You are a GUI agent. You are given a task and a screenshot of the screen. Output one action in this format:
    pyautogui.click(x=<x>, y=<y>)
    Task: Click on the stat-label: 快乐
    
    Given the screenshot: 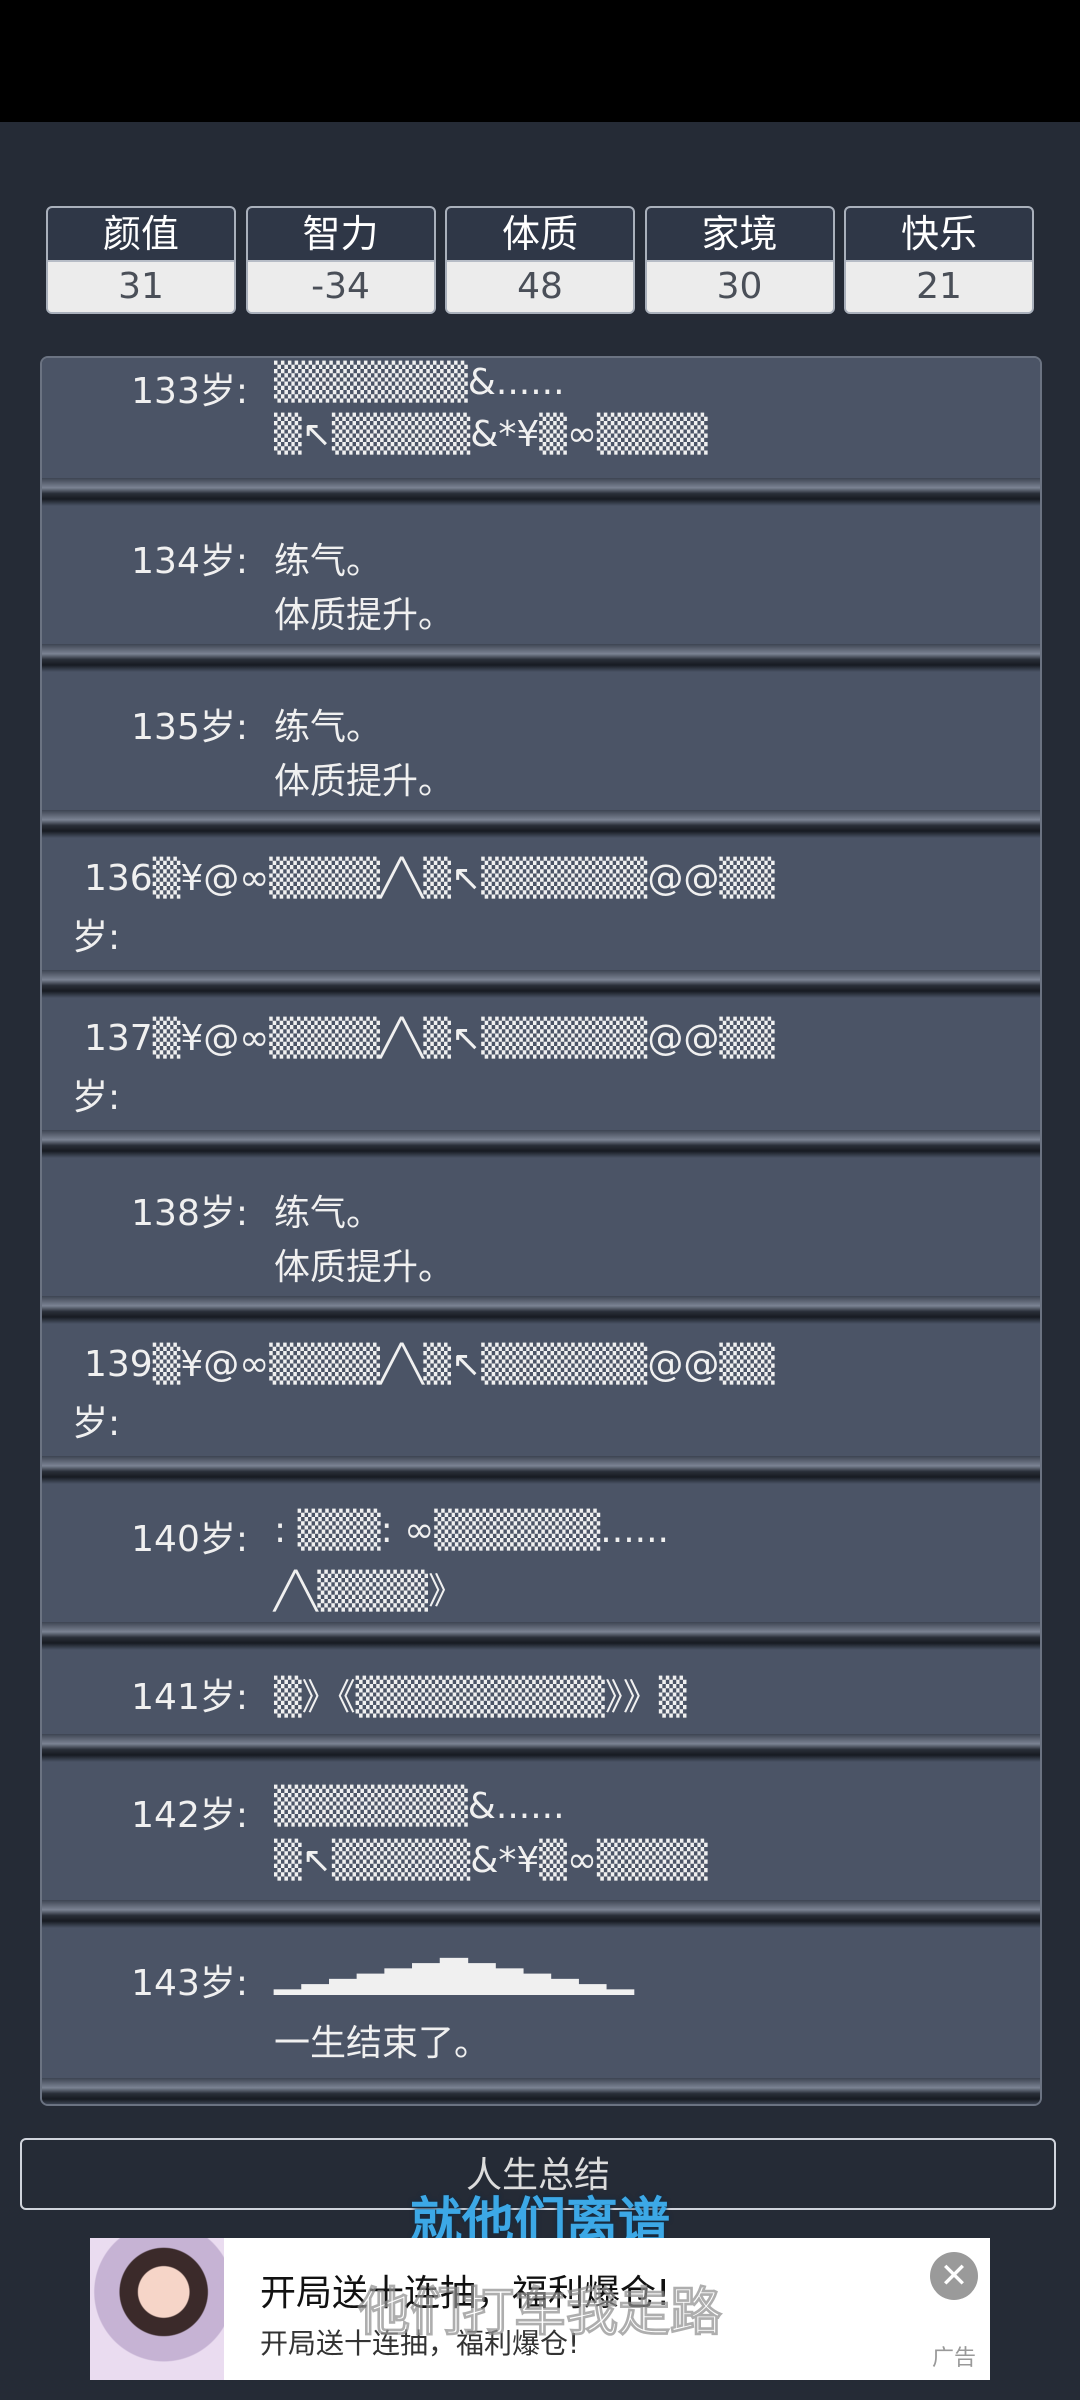 What is the action you would take?
    pyautogui.click(x=939, y=235)
    